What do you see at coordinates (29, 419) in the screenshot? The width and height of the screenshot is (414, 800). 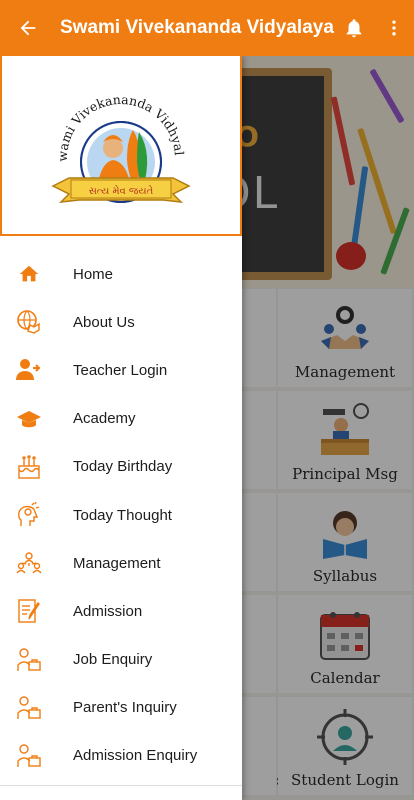 I see `graduation-cap-icon` at bounding box center [29, 419].